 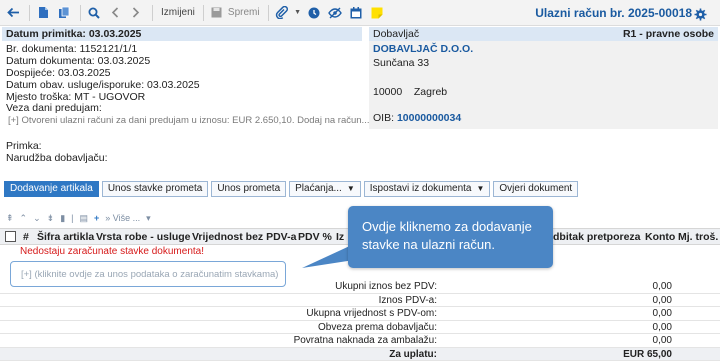 What do you see at coordinates (143, 237) in the screenshot?
I see `column-goods-type: Vrsta robe - usluge` at bounding box center [143, 237].